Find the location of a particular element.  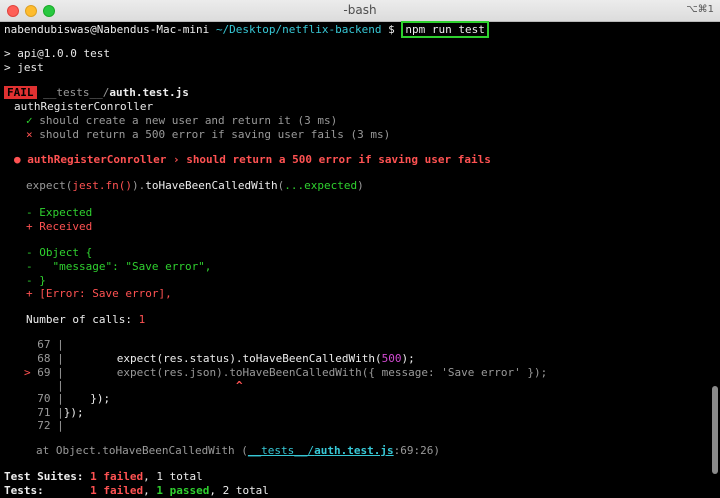

stack-file: auth.test.js is located at coordinates (353, 450).